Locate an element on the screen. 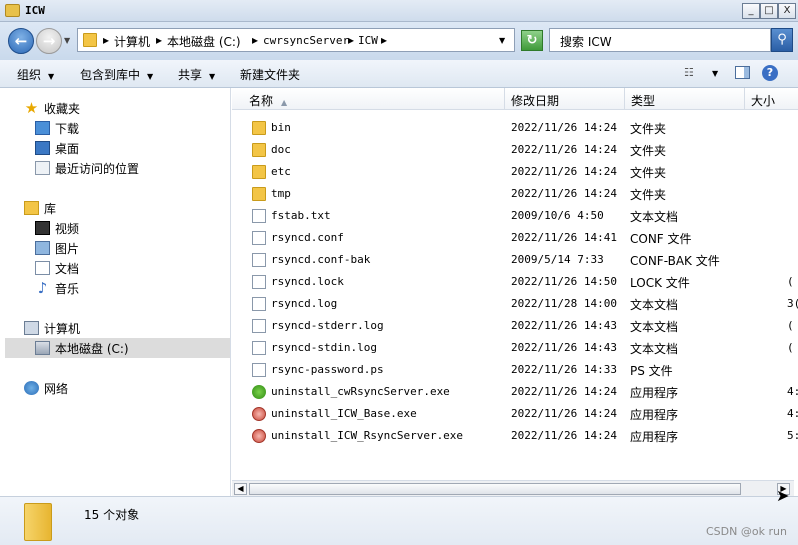 Image resolution: width=798 pixels, height=545 pixels. nav-item-music: ♪ 音乐 is located at coordinates (130, 288).